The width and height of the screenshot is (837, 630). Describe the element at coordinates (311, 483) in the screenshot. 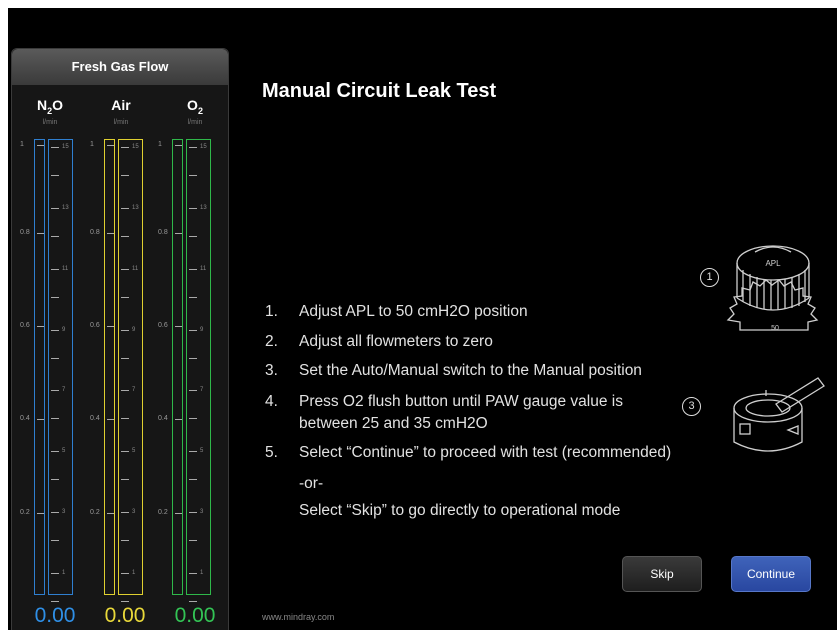

I see `or-text: -or-` at that location.